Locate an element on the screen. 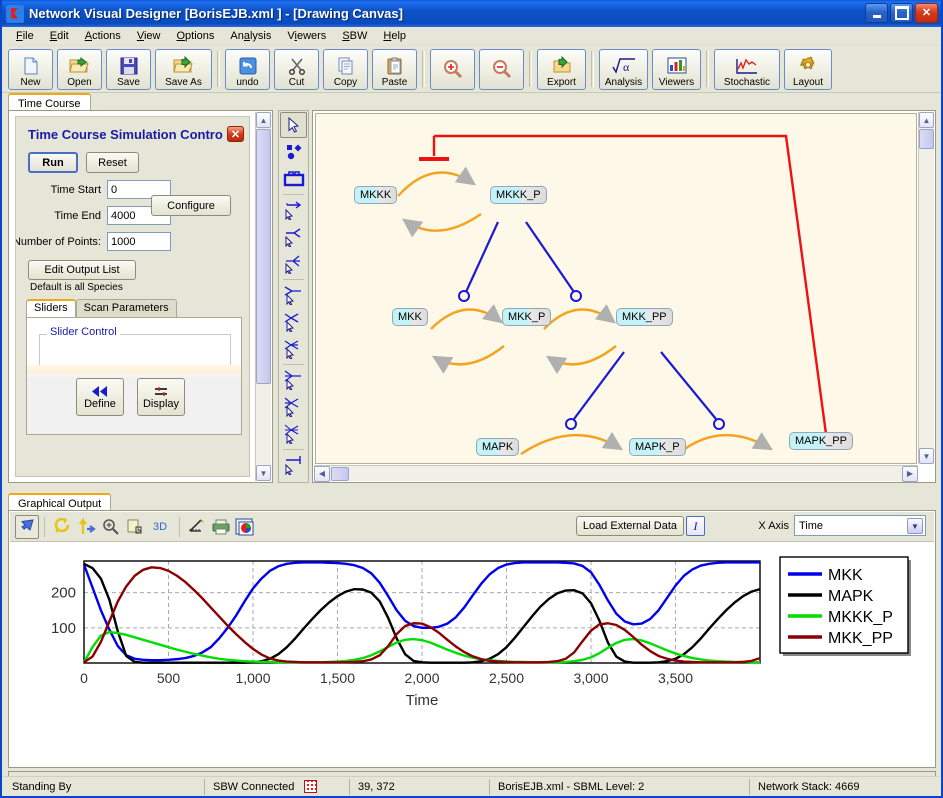  activation-edge-icon is located at coordinates (294, 482).